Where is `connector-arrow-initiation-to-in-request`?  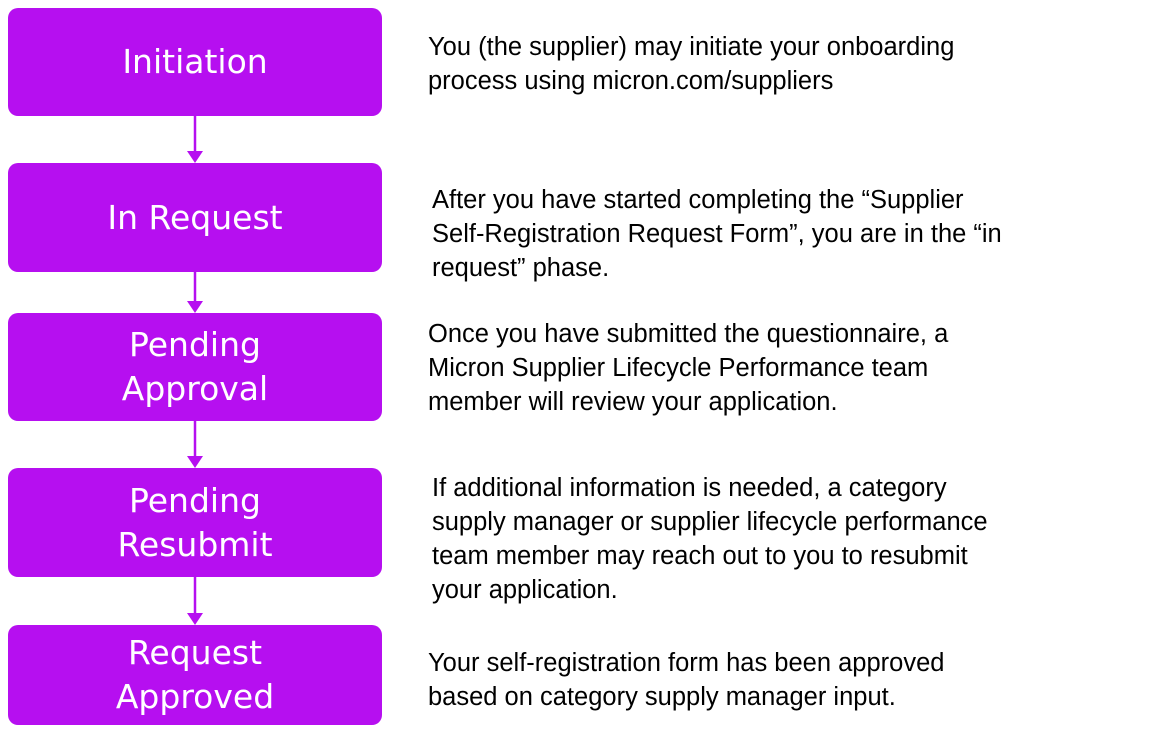 connector-arrow-initiation-to-in-request is located at coordinates (195, 139).